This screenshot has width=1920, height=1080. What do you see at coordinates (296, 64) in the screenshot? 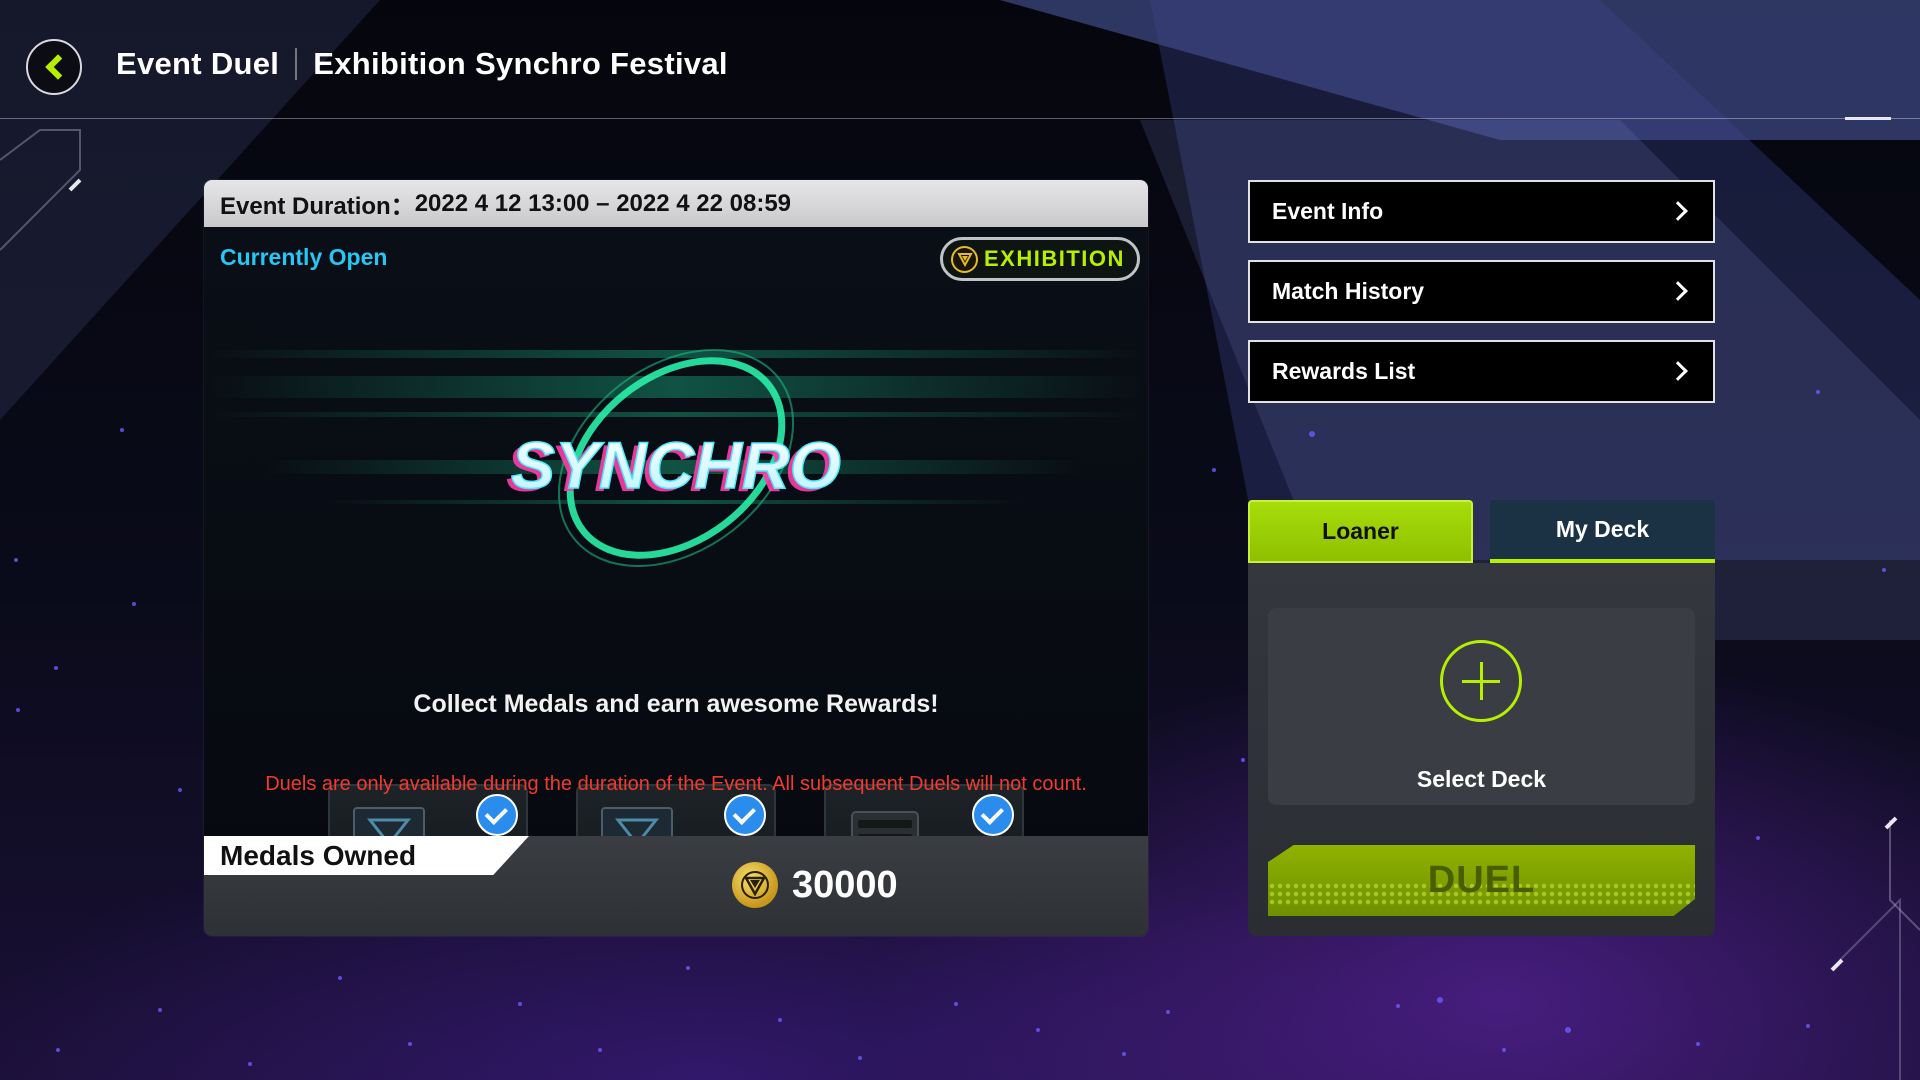
I see `title-divider` at bounding box center [296, 64].